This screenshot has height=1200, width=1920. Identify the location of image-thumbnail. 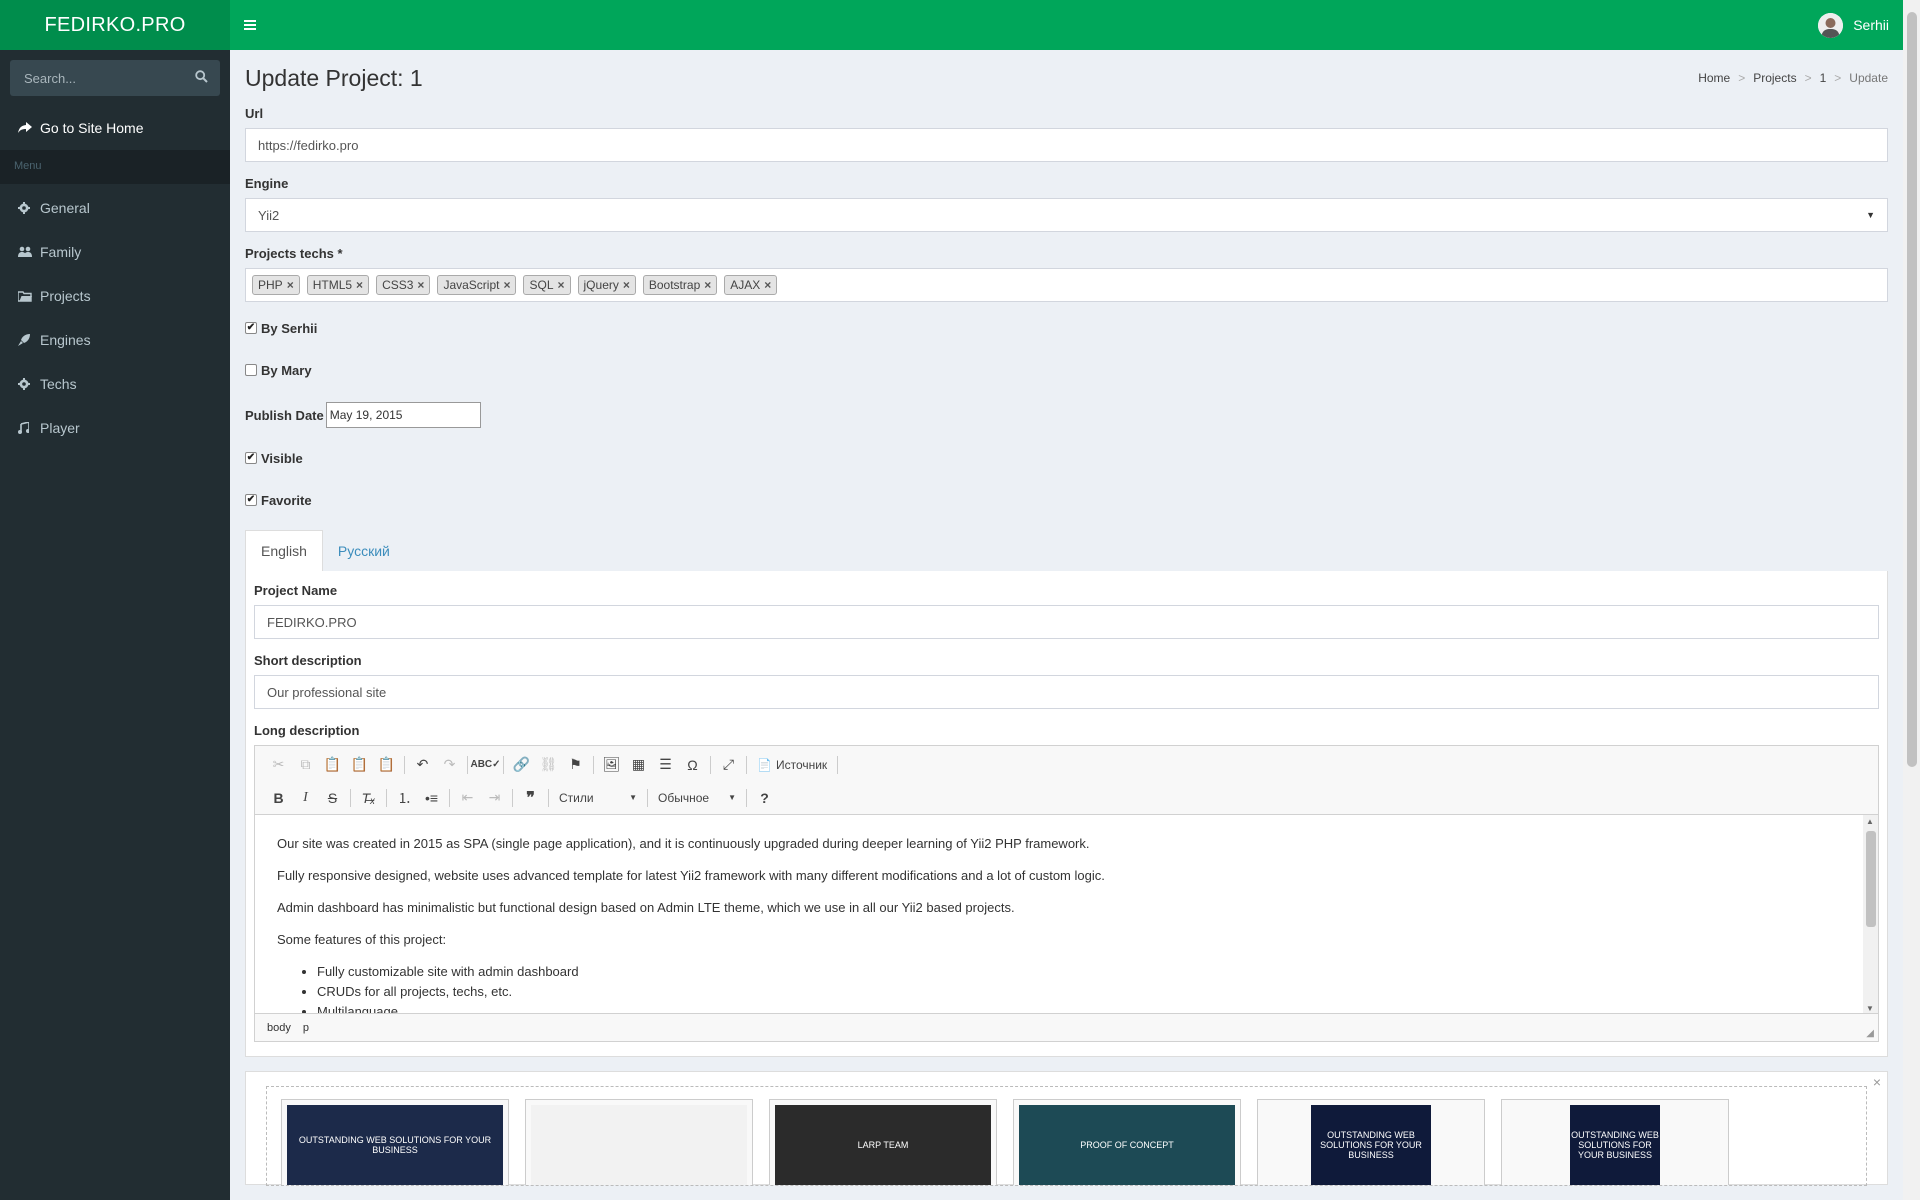
(639, 1142).